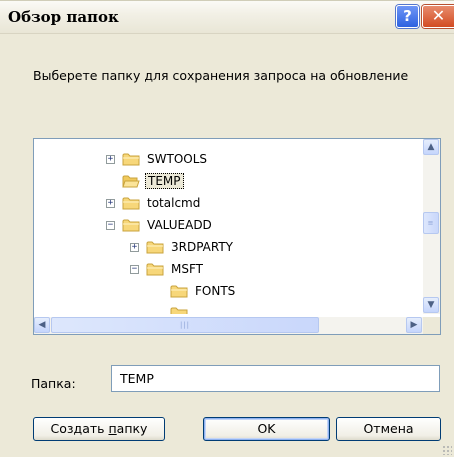 The height and width of the screenshot is (457, 454). I want to click on arrow-down-icon: ▼, so click(431, 305).